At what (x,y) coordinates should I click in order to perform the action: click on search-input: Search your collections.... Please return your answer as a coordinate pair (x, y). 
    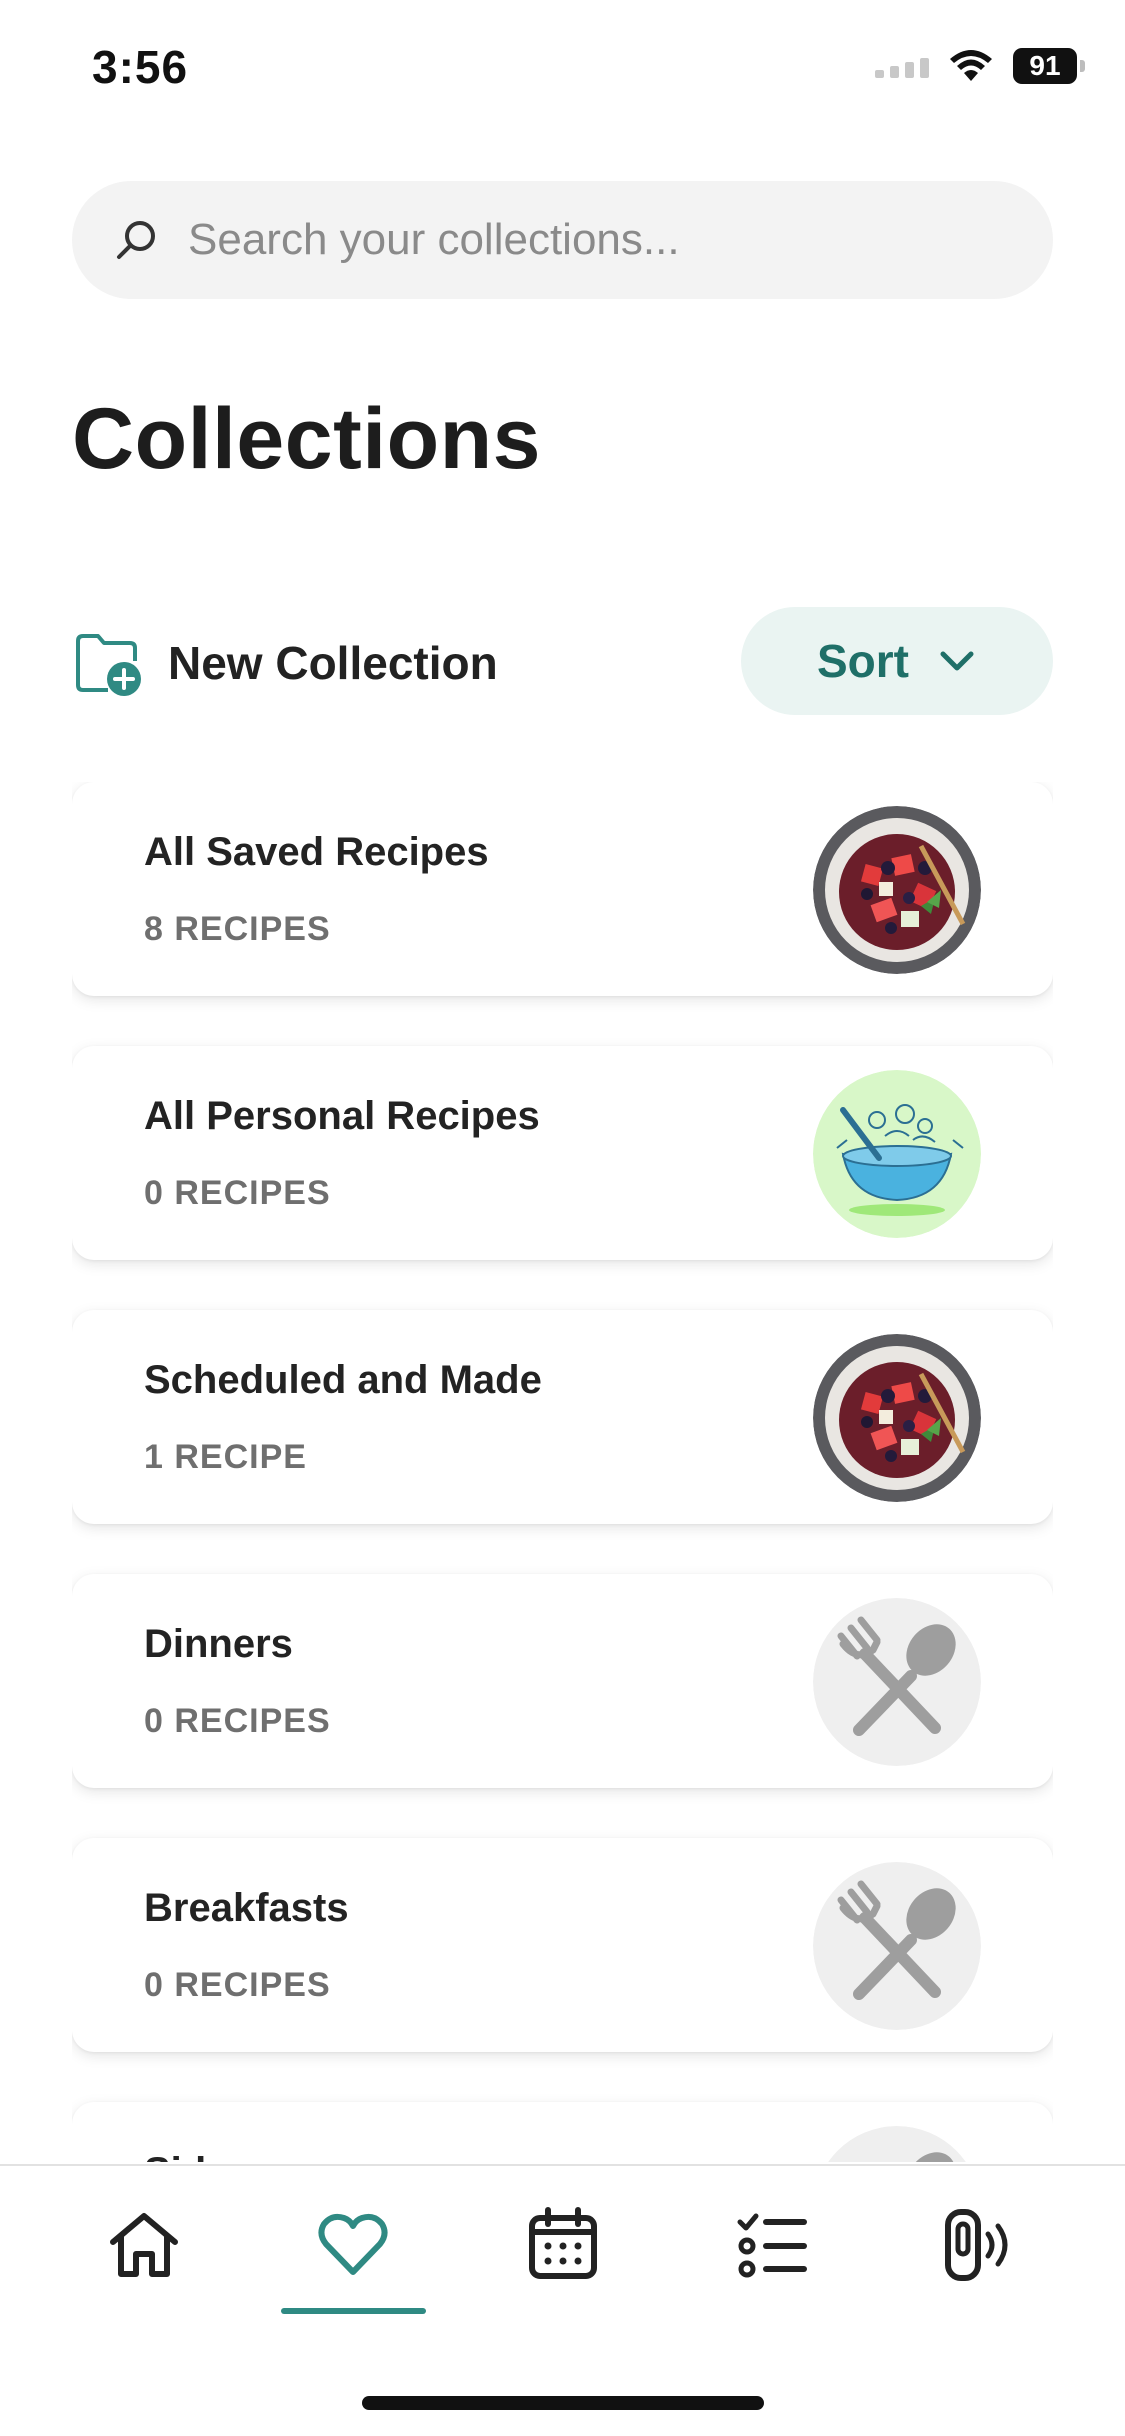
    Looking at the image, I should click on (562, 240).